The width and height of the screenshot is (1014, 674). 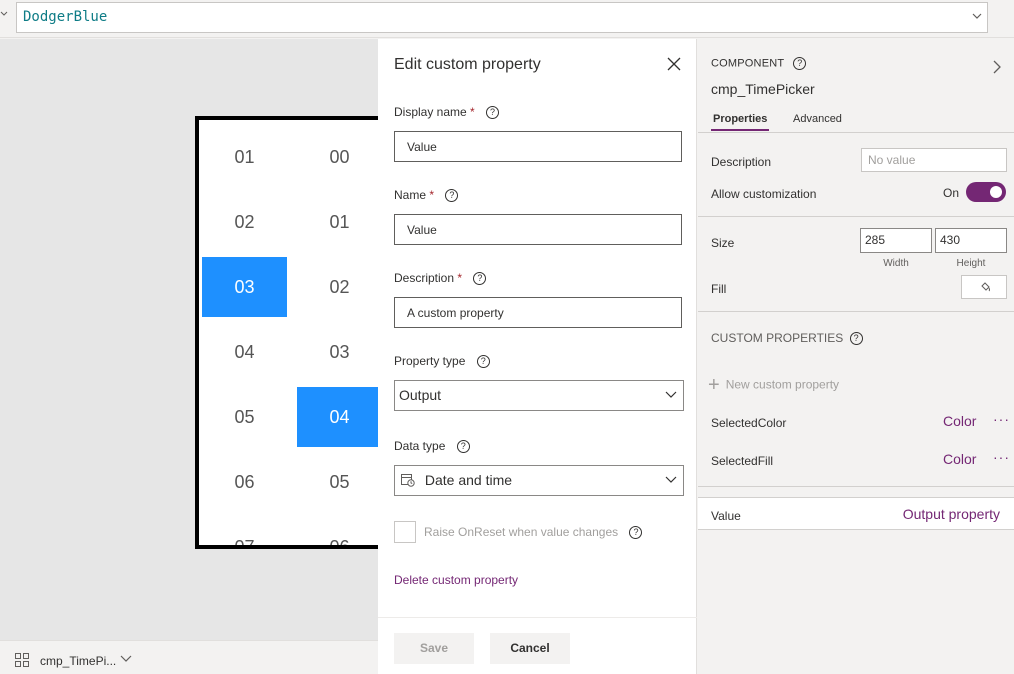 I want to click on formula-input: DodgerBlue, so click(x=502, y=17).